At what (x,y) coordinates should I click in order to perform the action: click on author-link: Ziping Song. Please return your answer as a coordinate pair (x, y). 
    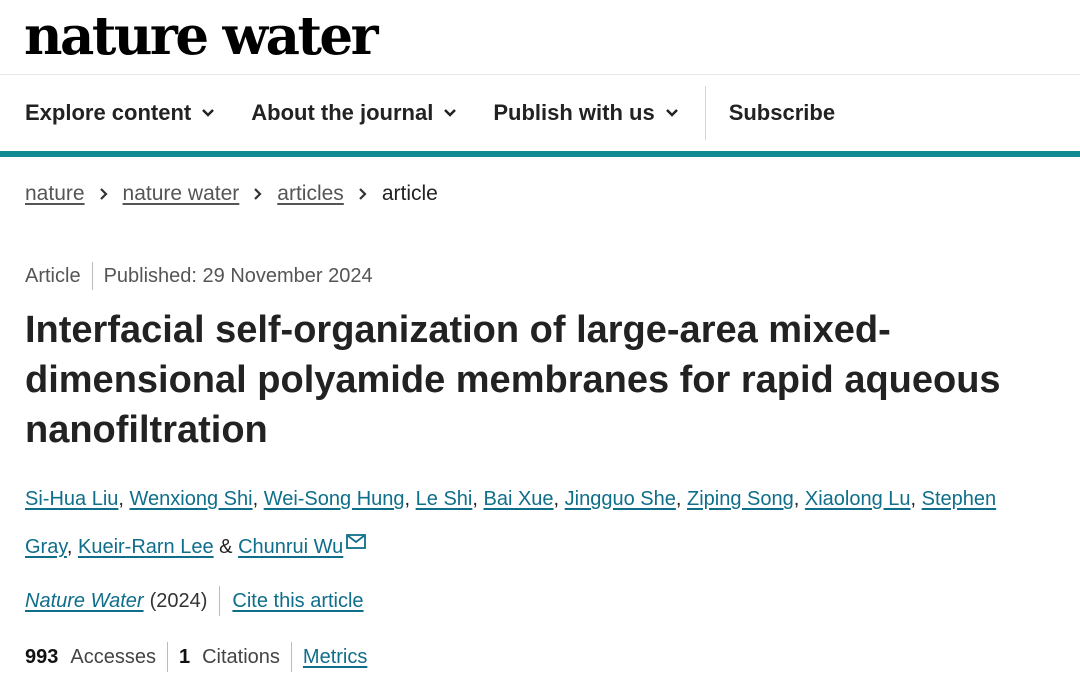
    Looking at the image, I should click on (740, 499).